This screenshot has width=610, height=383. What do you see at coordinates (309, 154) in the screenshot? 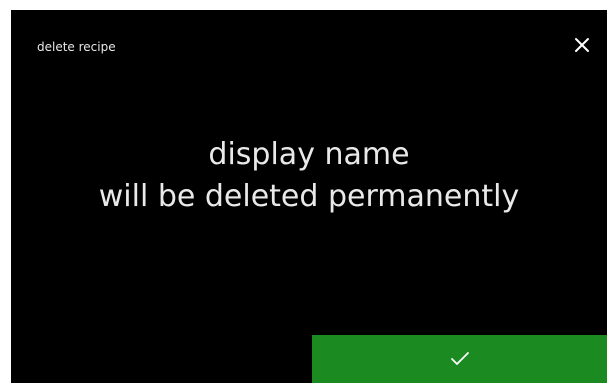
I see `item-name-text: display name` at bounding box center [309, 154].